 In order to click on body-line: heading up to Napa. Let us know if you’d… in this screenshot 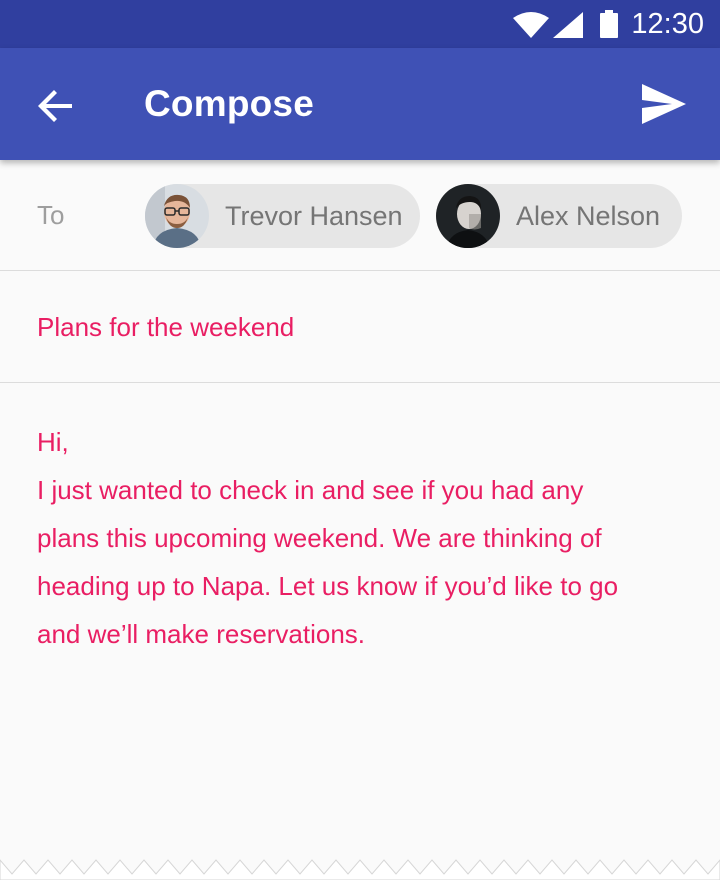, I will do `click(328, 586)`.